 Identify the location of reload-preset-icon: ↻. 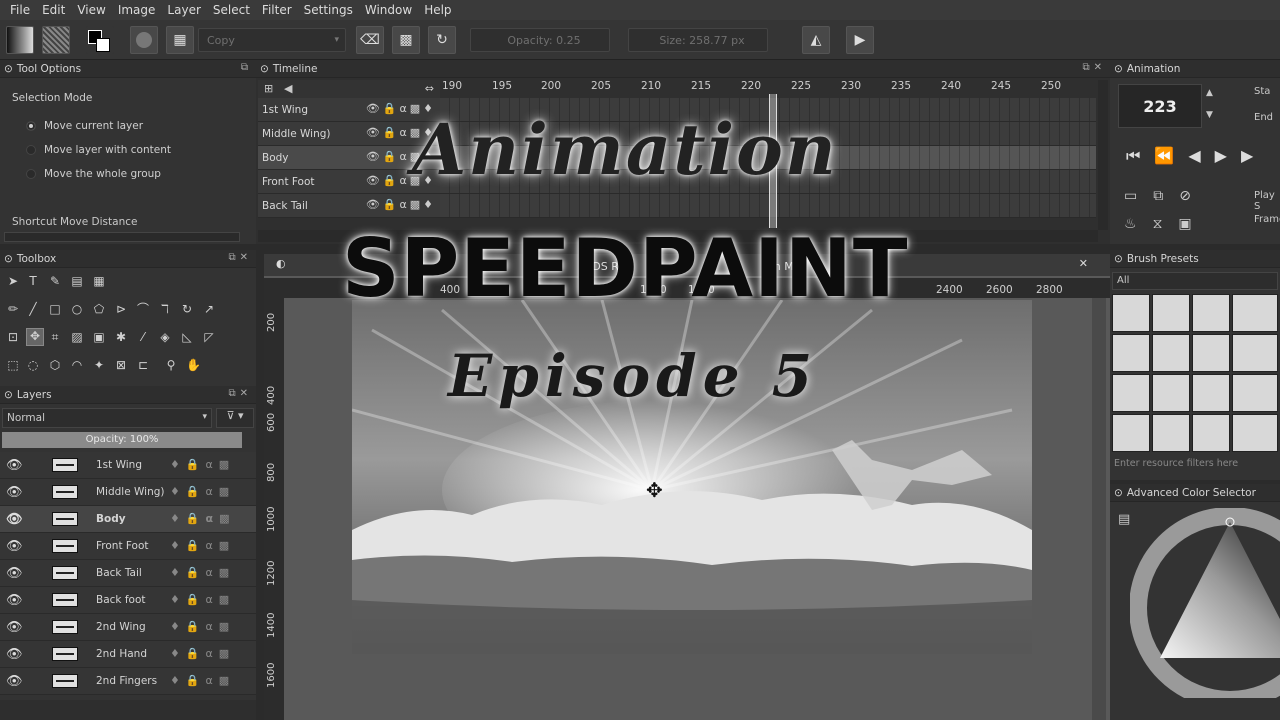
(442, 40).